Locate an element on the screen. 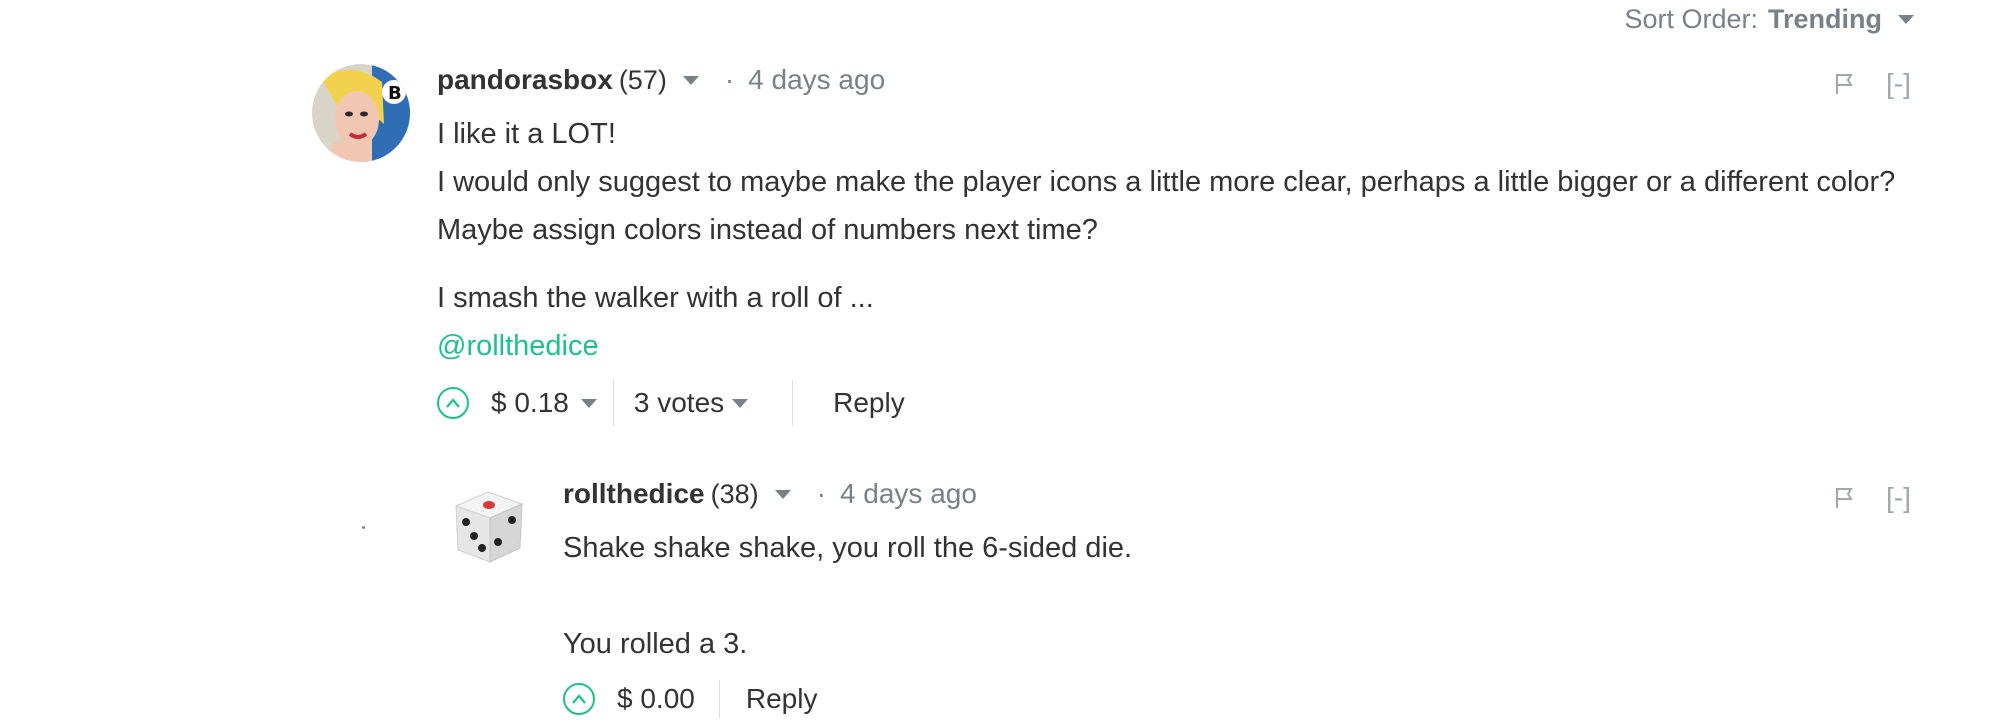  comment-header: pandorasbox (57) · 4 days ago is located at coordinates (661, 80).